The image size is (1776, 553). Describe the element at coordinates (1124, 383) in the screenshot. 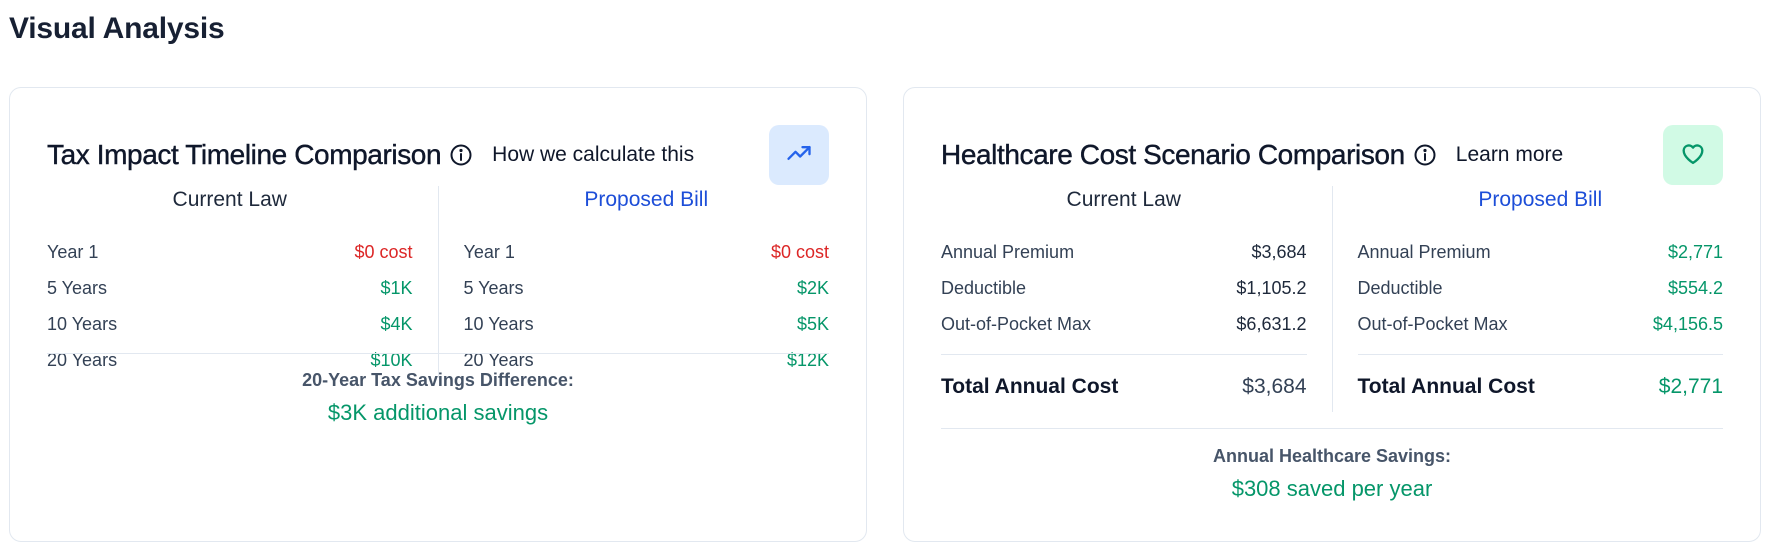

I see `total-row: Total Annual Cost $3,684` at that location.